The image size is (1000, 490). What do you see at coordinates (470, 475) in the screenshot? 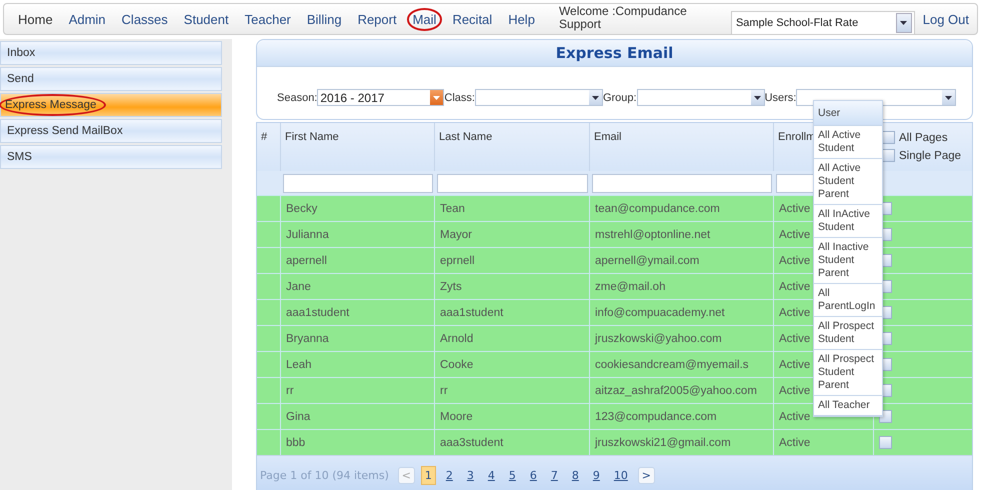
I see `page-link: 3` at bounding box center [470, 475].